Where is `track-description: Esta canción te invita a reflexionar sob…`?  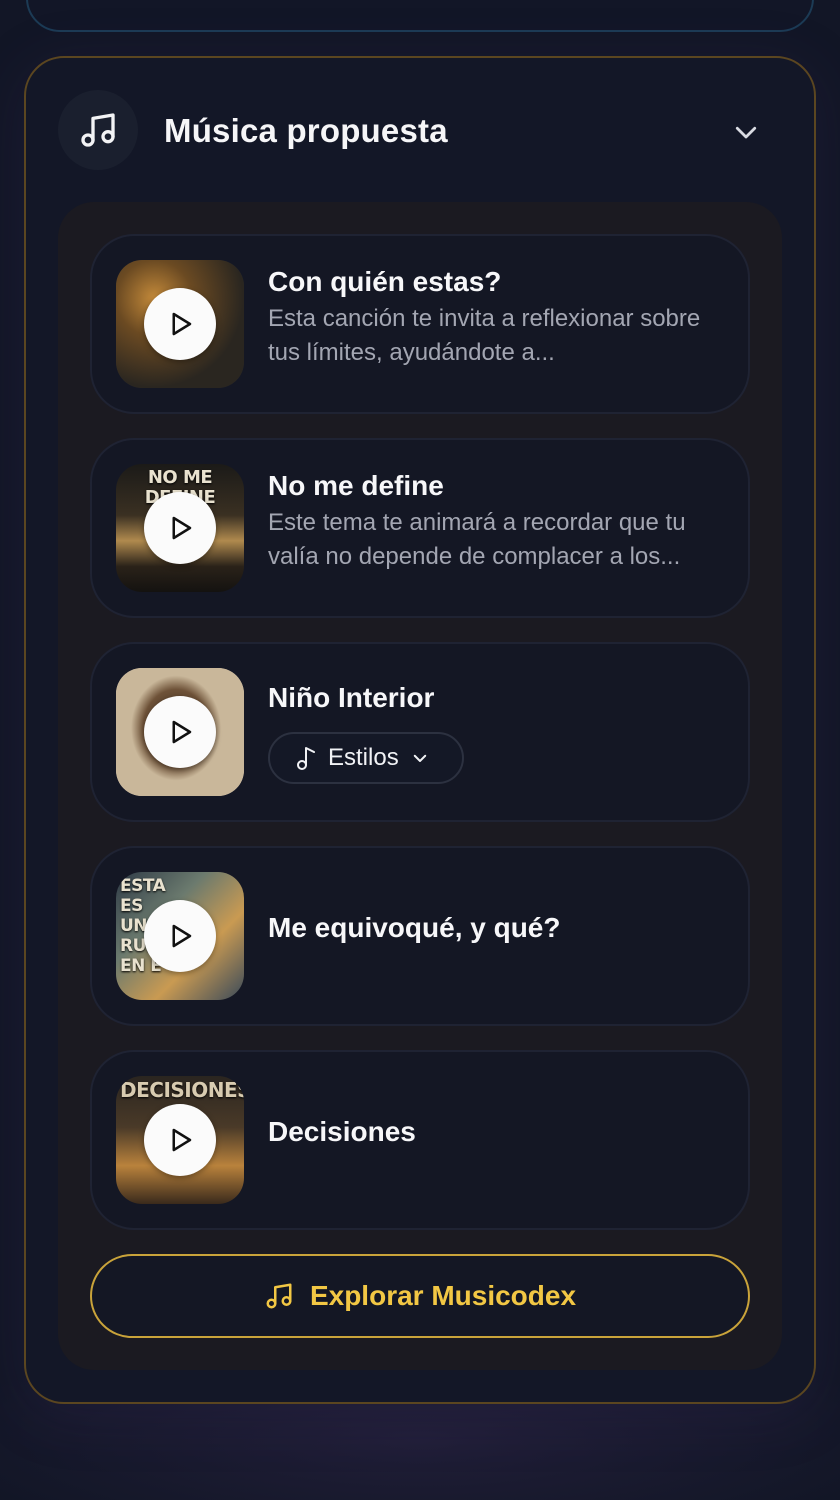
track-description: Esta canción te invita a reflexionar sob… is located at coordinates (484, 335).